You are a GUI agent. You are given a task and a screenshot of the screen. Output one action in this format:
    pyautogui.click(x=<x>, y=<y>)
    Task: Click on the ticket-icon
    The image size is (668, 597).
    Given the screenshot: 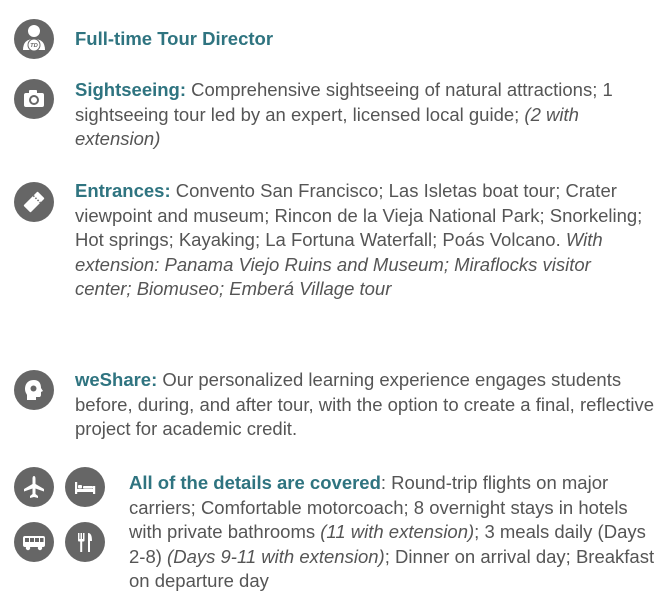 What is the action you would take?
    pyautogui.click(x=34, y=202)
    